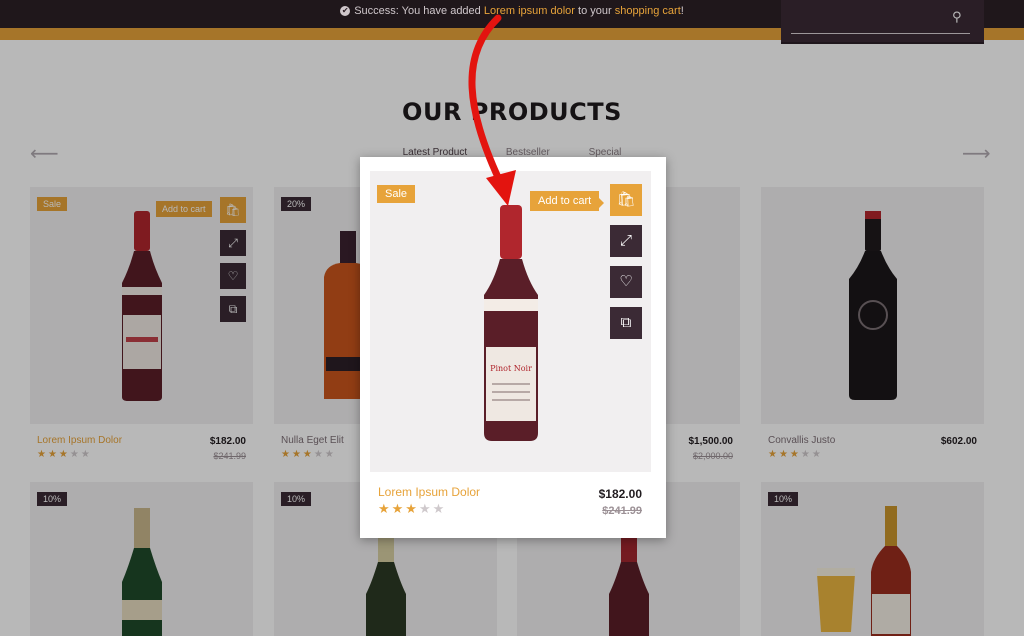 The height and width of the screenshot is (636, 1024). Describe the element at coordinates (345, 11) in the screenshot. I see `check-circle-icon: ✔` at that location.